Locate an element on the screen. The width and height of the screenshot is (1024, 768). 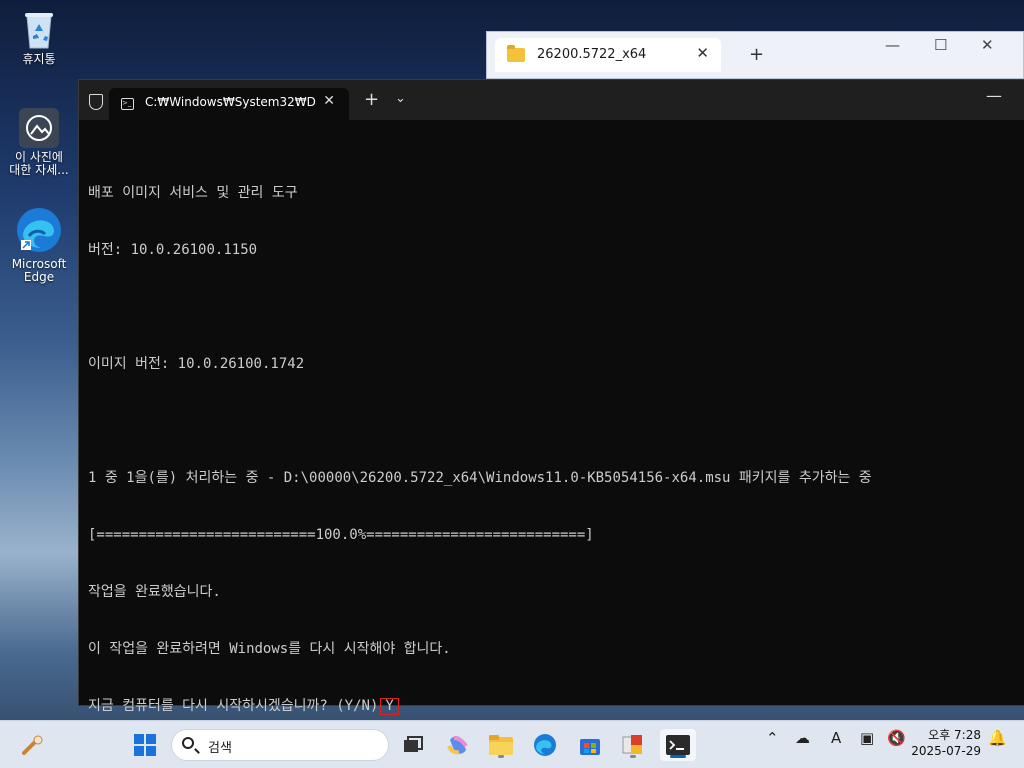
clock: 오후 7:28 2025-07-29 is located at coordinates (946, 743).